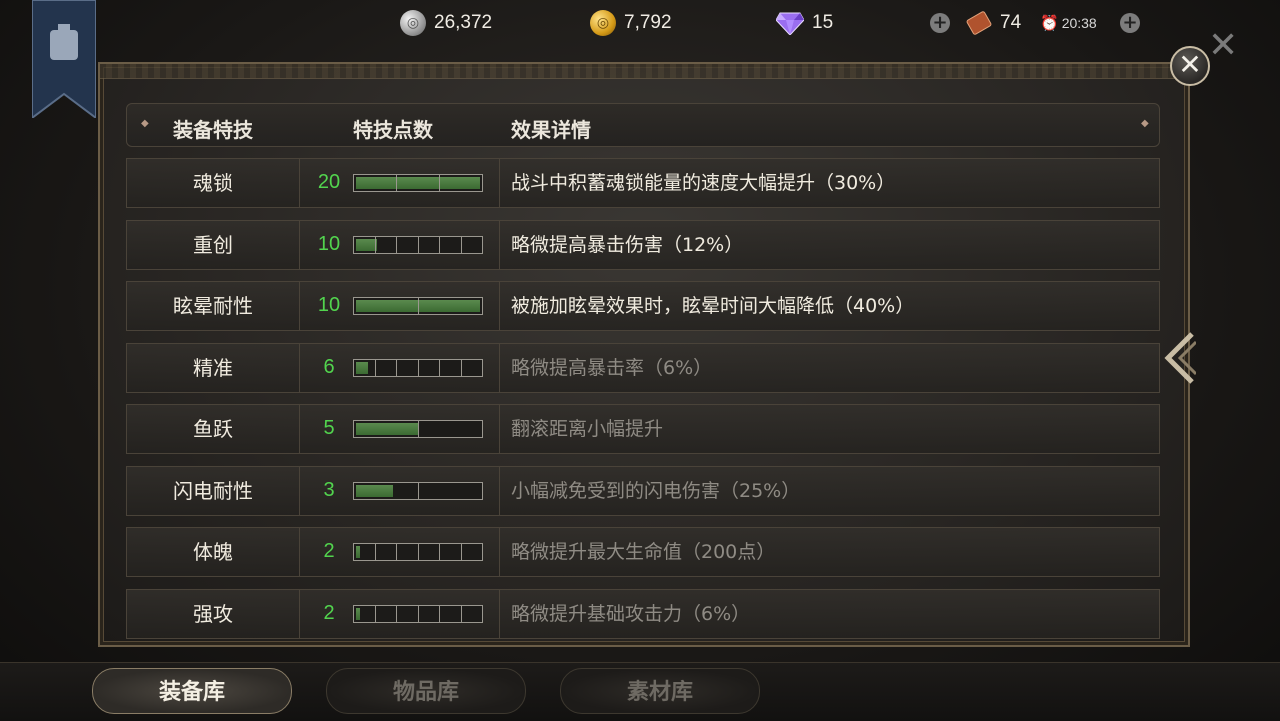 This screenshot has width=1280, height=721. Describe the element at coordinates (993, 23) in the screenshot. I see `ticket-currency: 74` at that location.